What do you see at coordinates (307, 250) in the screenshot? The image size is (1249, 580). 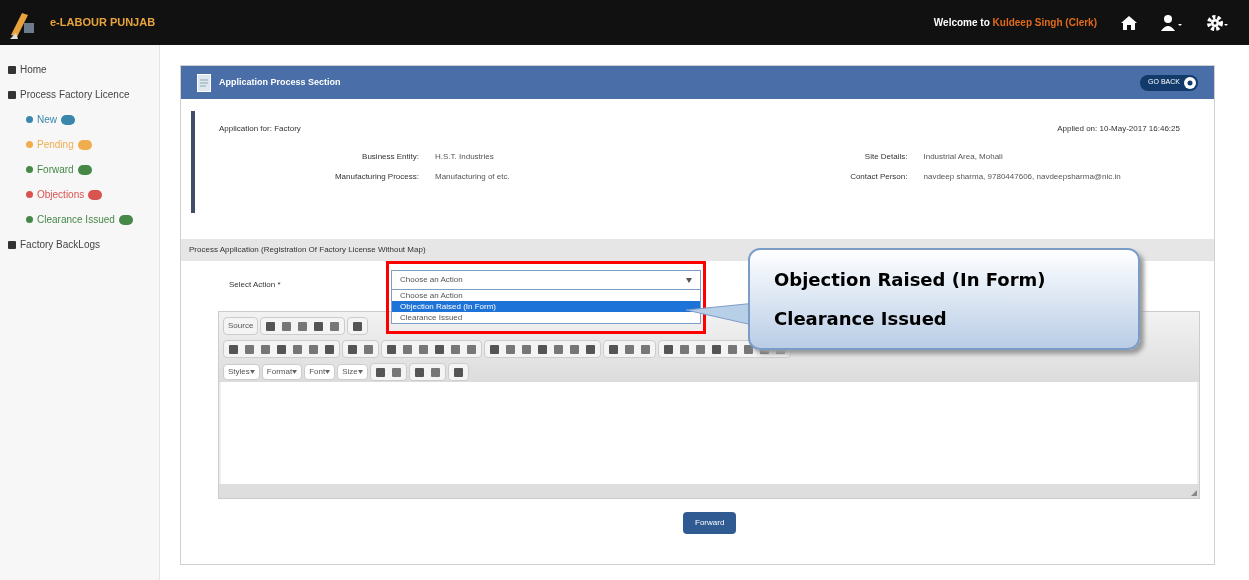 I see `section-title: Process Application (Registration Of Factory License Without Map)` at bounding box center [307, 250].